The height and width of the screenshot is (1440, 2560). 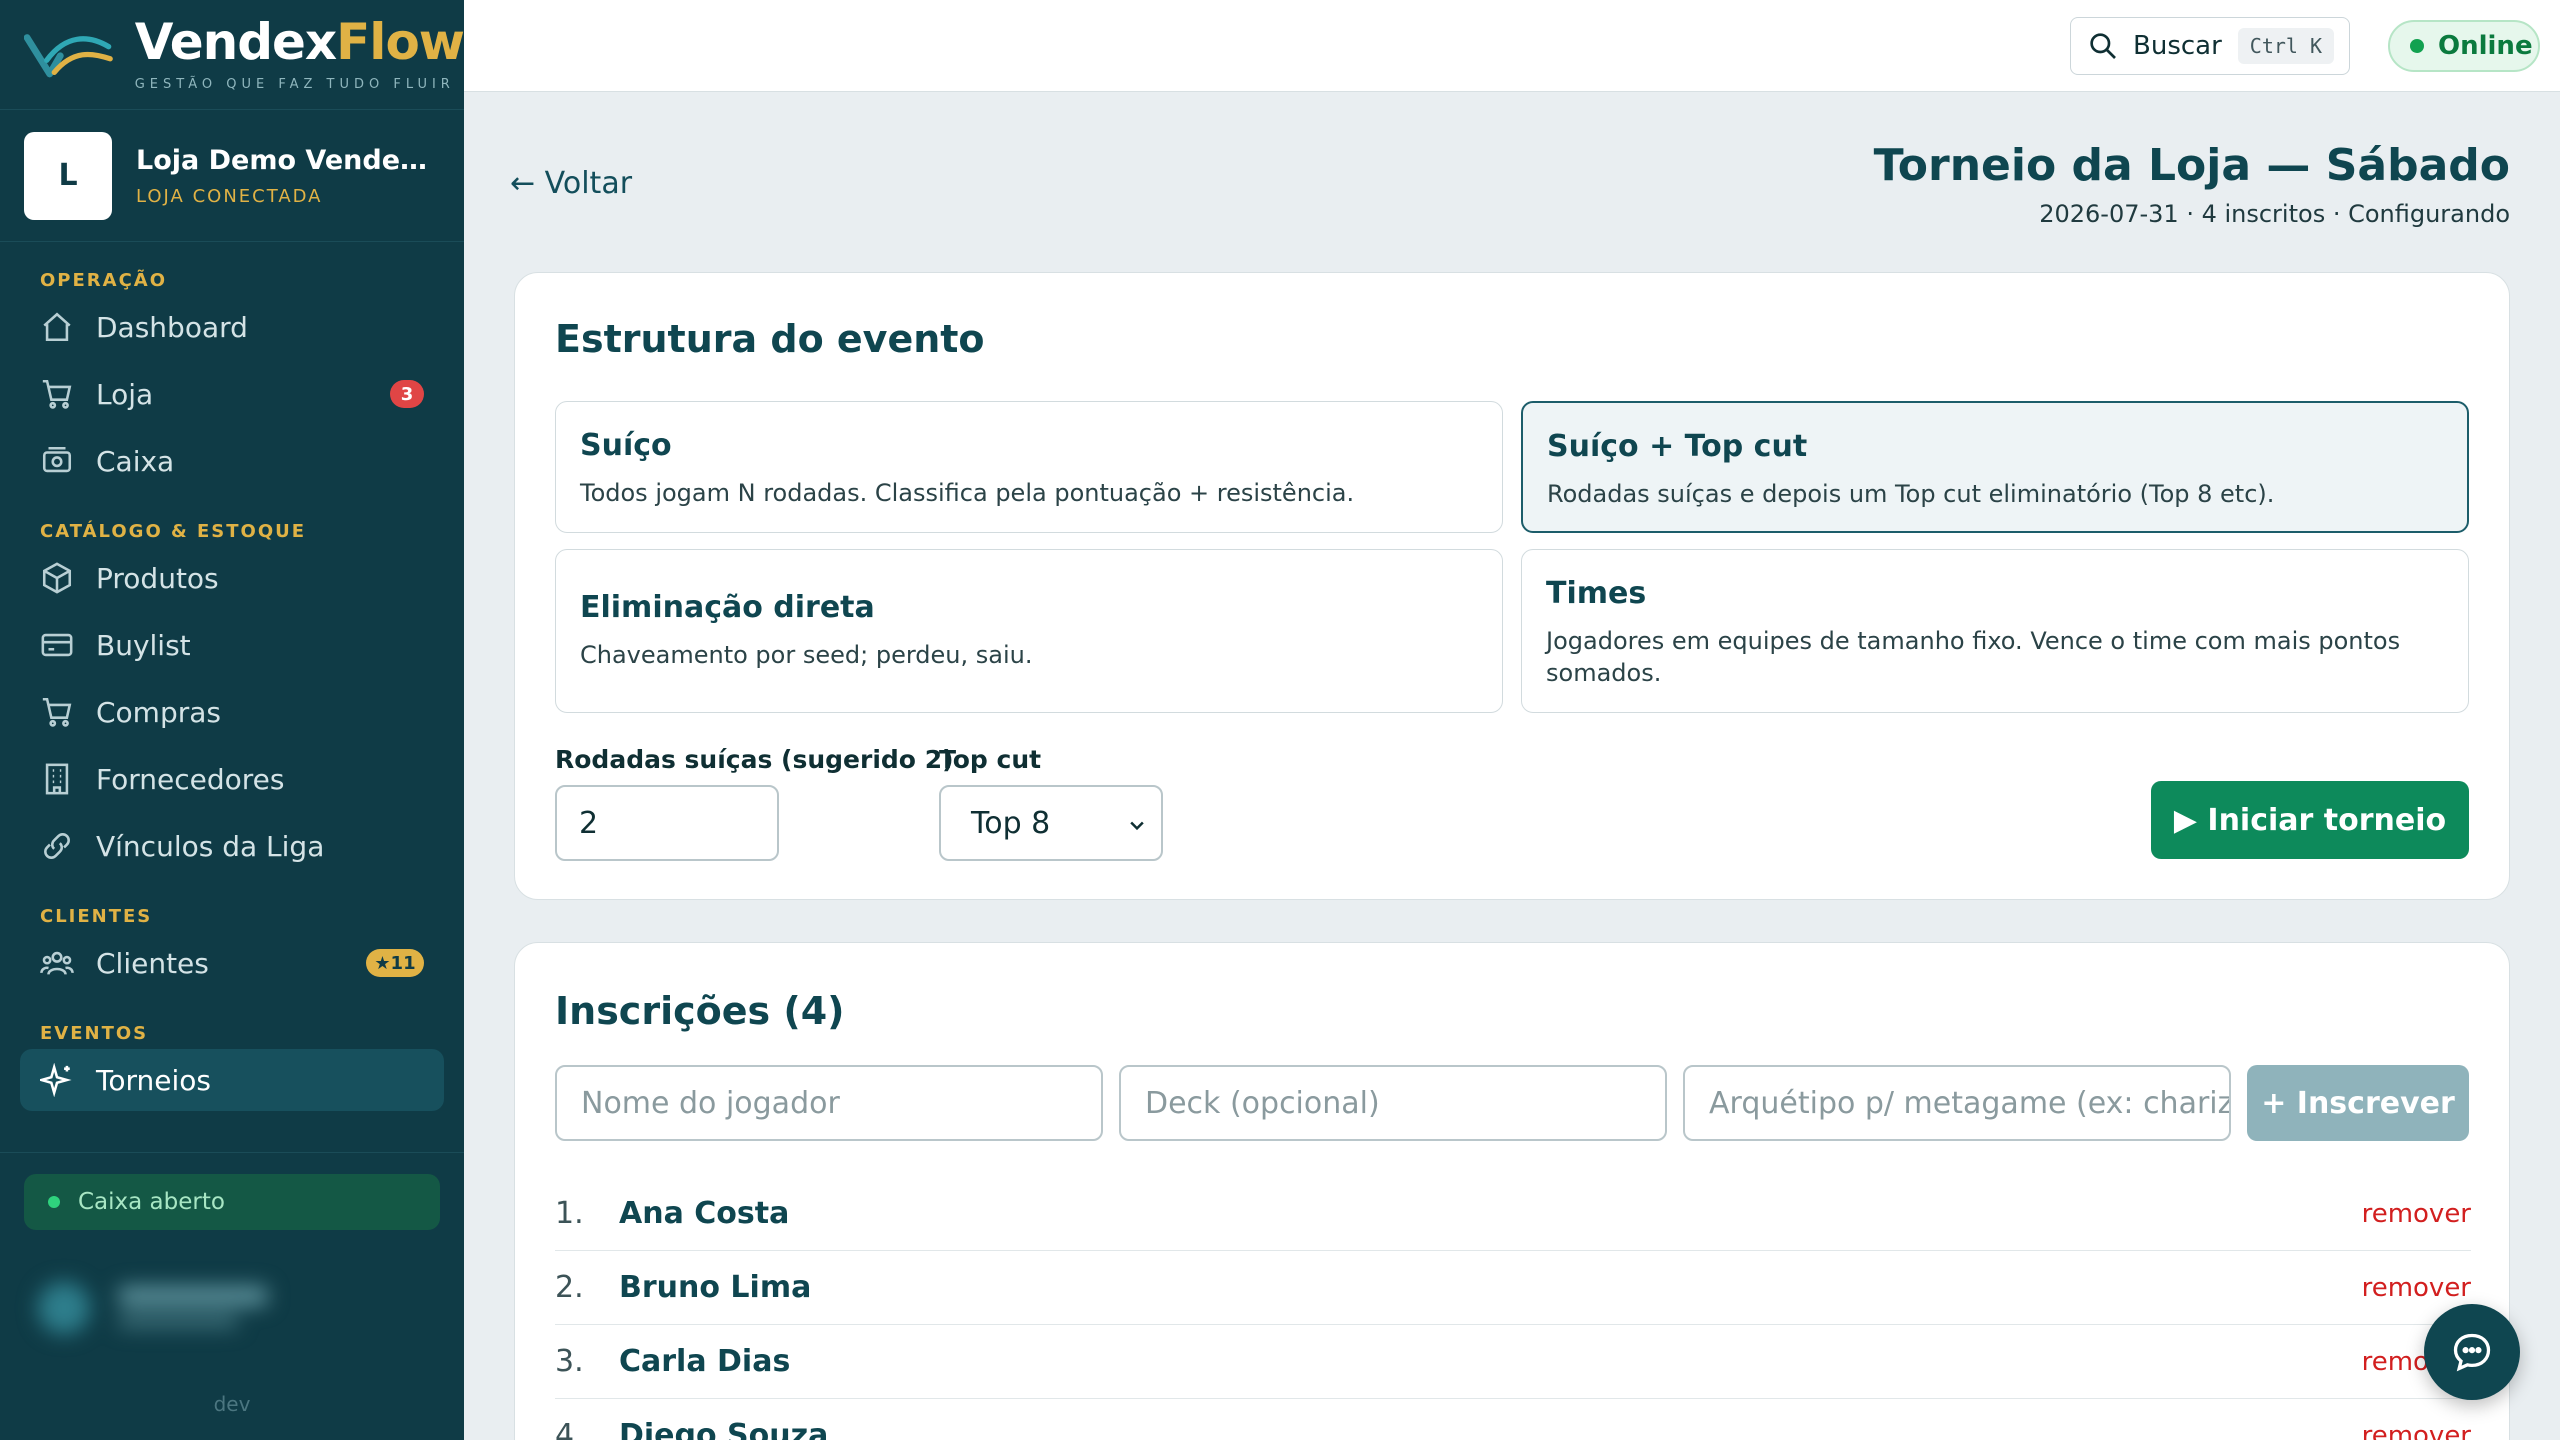 What do you see at coordinates (152, 963) in the screenshot?
I see `sidebar-item-label: Clientes` at bounding box center [152, 963].